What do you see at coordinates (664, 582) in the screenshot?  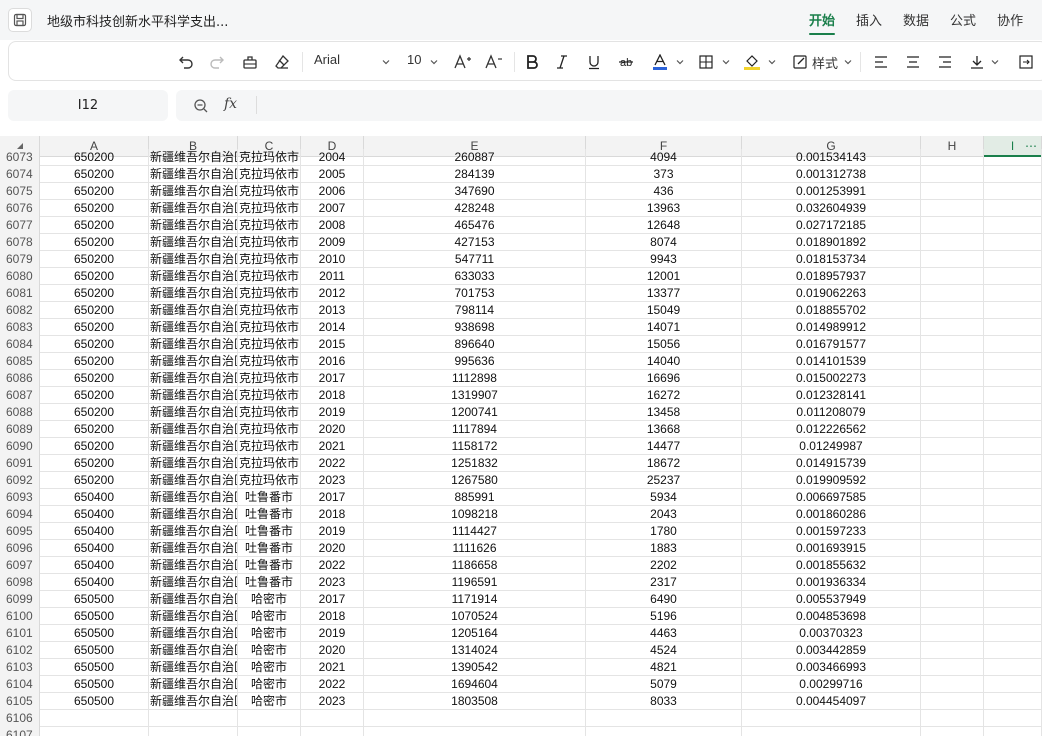 I see `cell-f: 2317` at bounding box center [664, 582].